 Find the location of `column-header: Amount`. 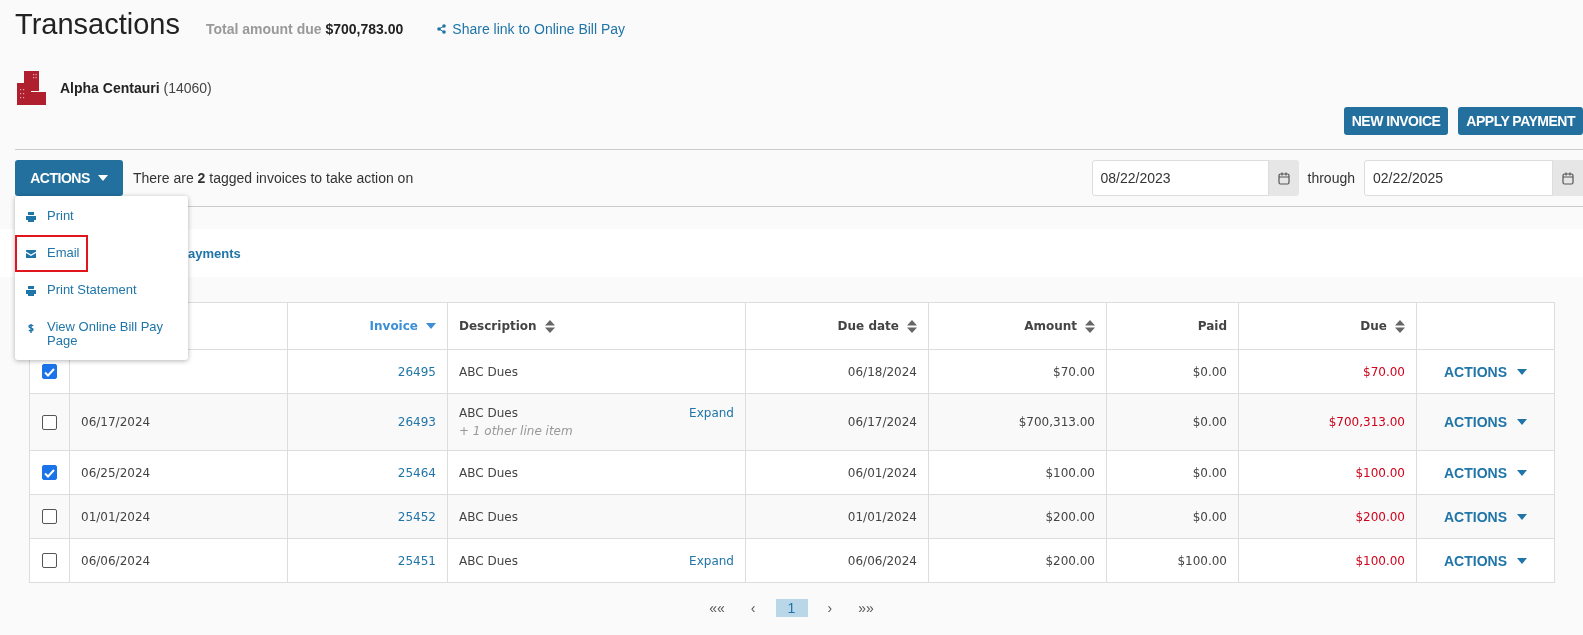

column-header: Amount is located at coordinates (1059, 326).